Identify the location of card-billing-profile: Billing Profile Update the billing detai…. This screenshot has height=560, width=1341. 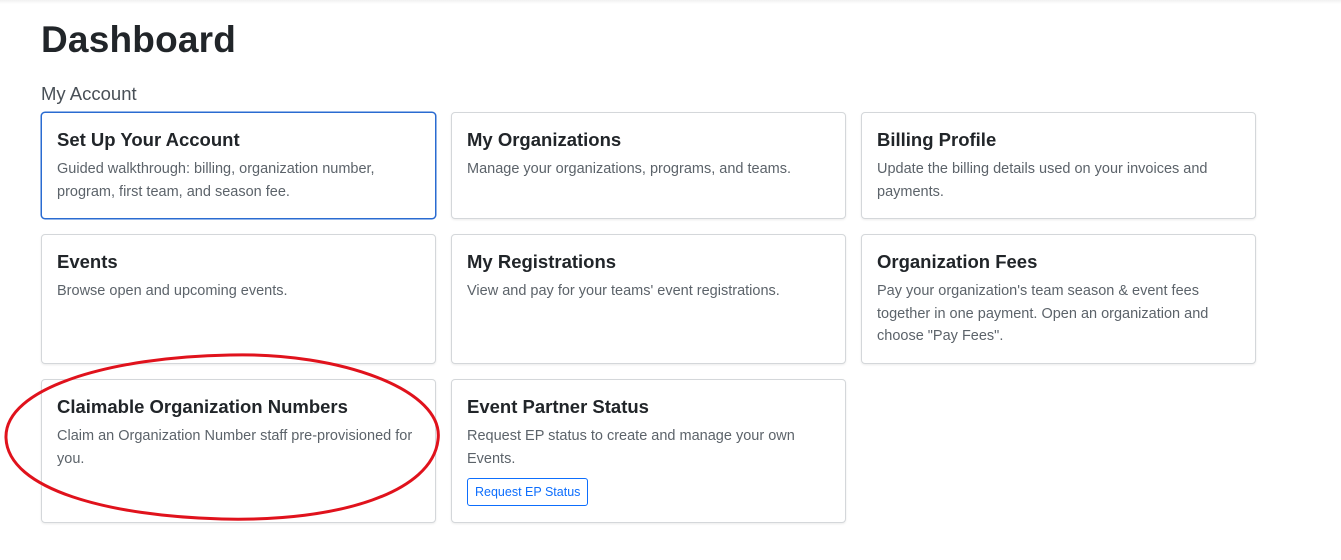
(1058, 165).